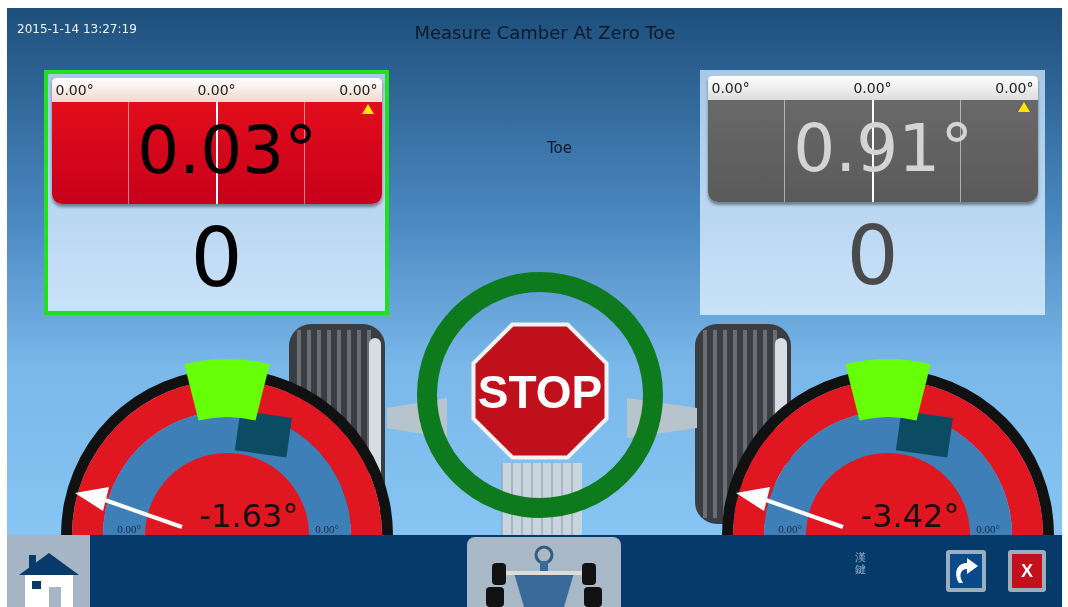 The height and width of the screenshot is (607, 1068). Describe the element at coordinates (559, 148) in the screenshot. I see `toe-label: Toe` at that location.